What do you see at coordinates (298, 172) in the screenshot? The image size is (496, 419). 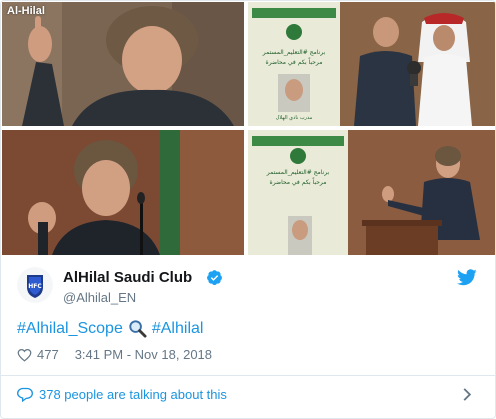 I see `banner-line-1-copy: برنامج #التعليم_المستمر` at bounding box center [298, 172].